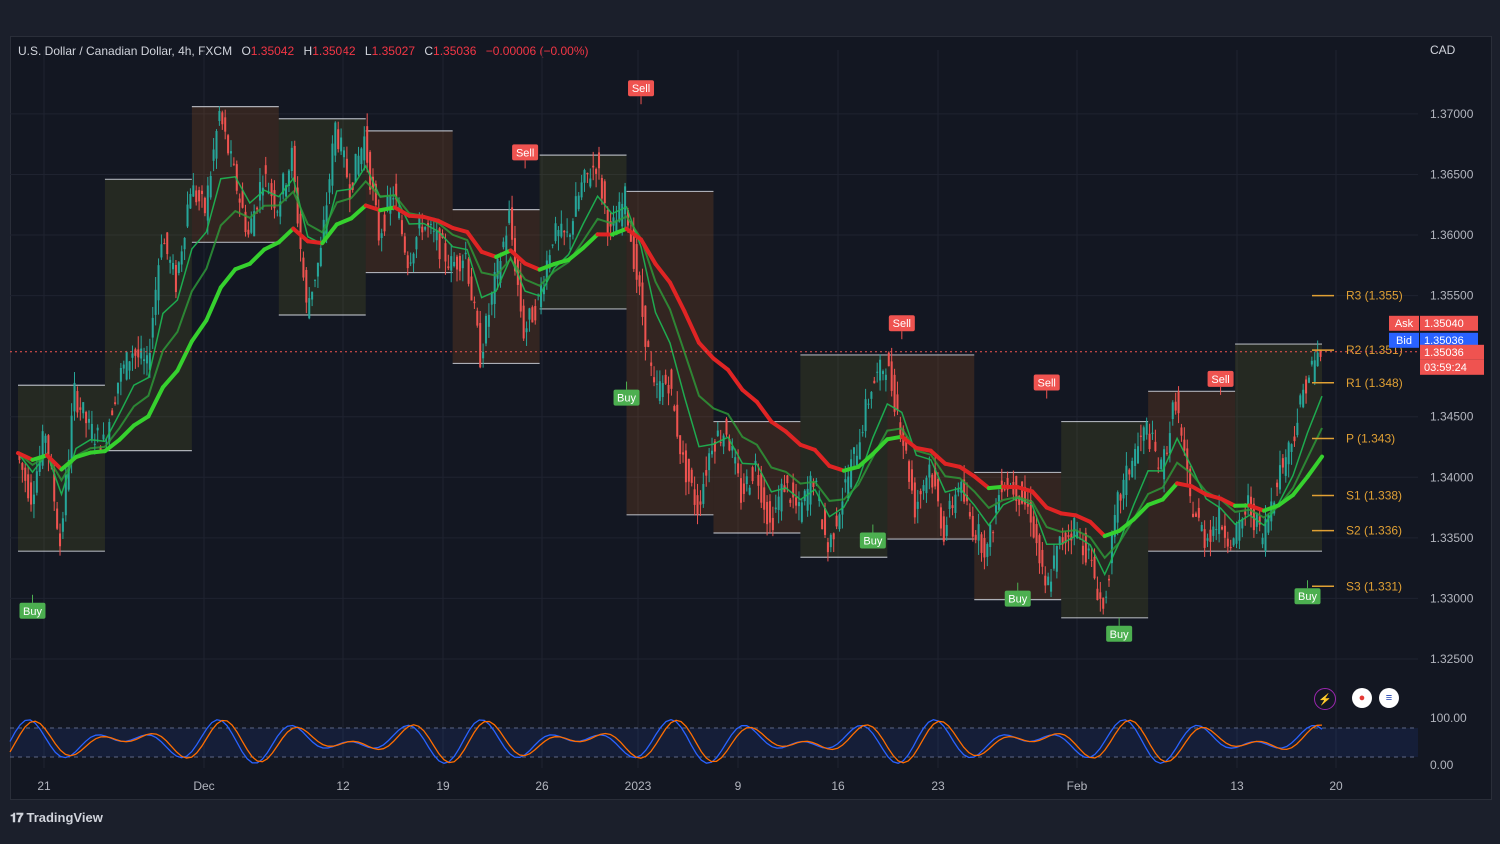  I want to click on ask-value: 1.35040, so click(1444, 324).